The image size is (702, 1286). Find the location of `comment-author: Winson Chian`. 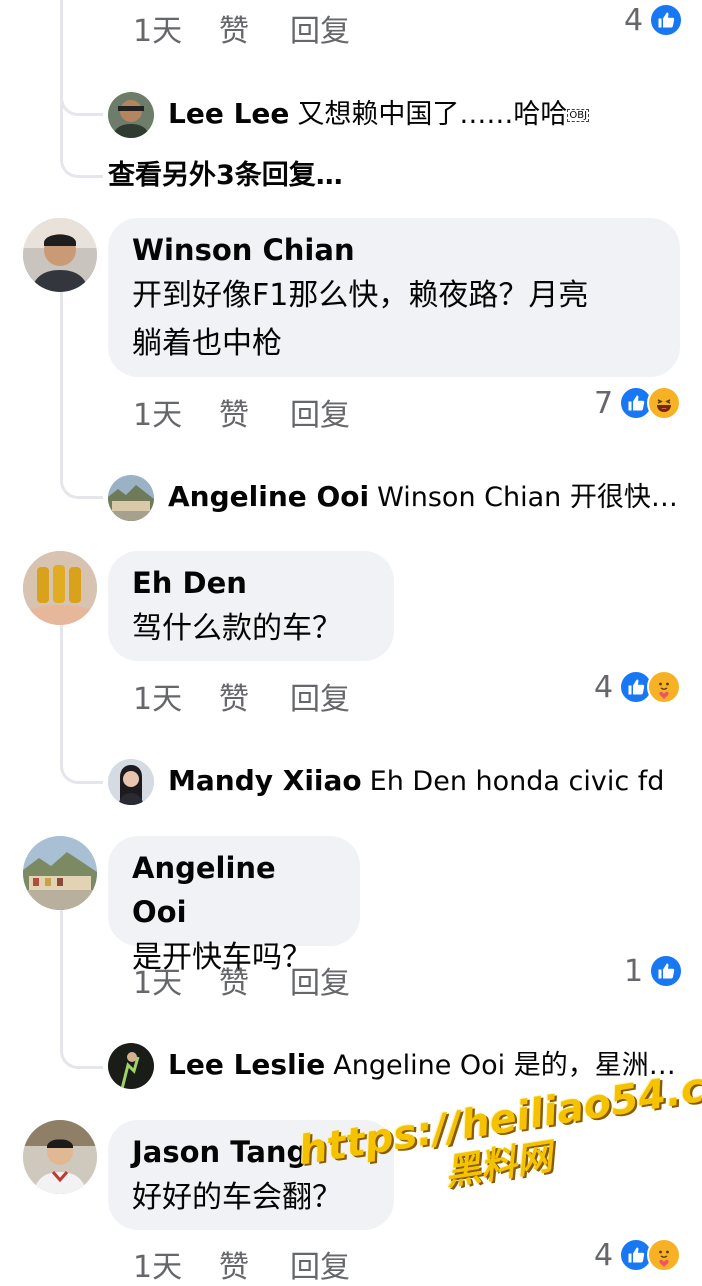

comment-author: Winson Chian is located at coordinates (394, 250).